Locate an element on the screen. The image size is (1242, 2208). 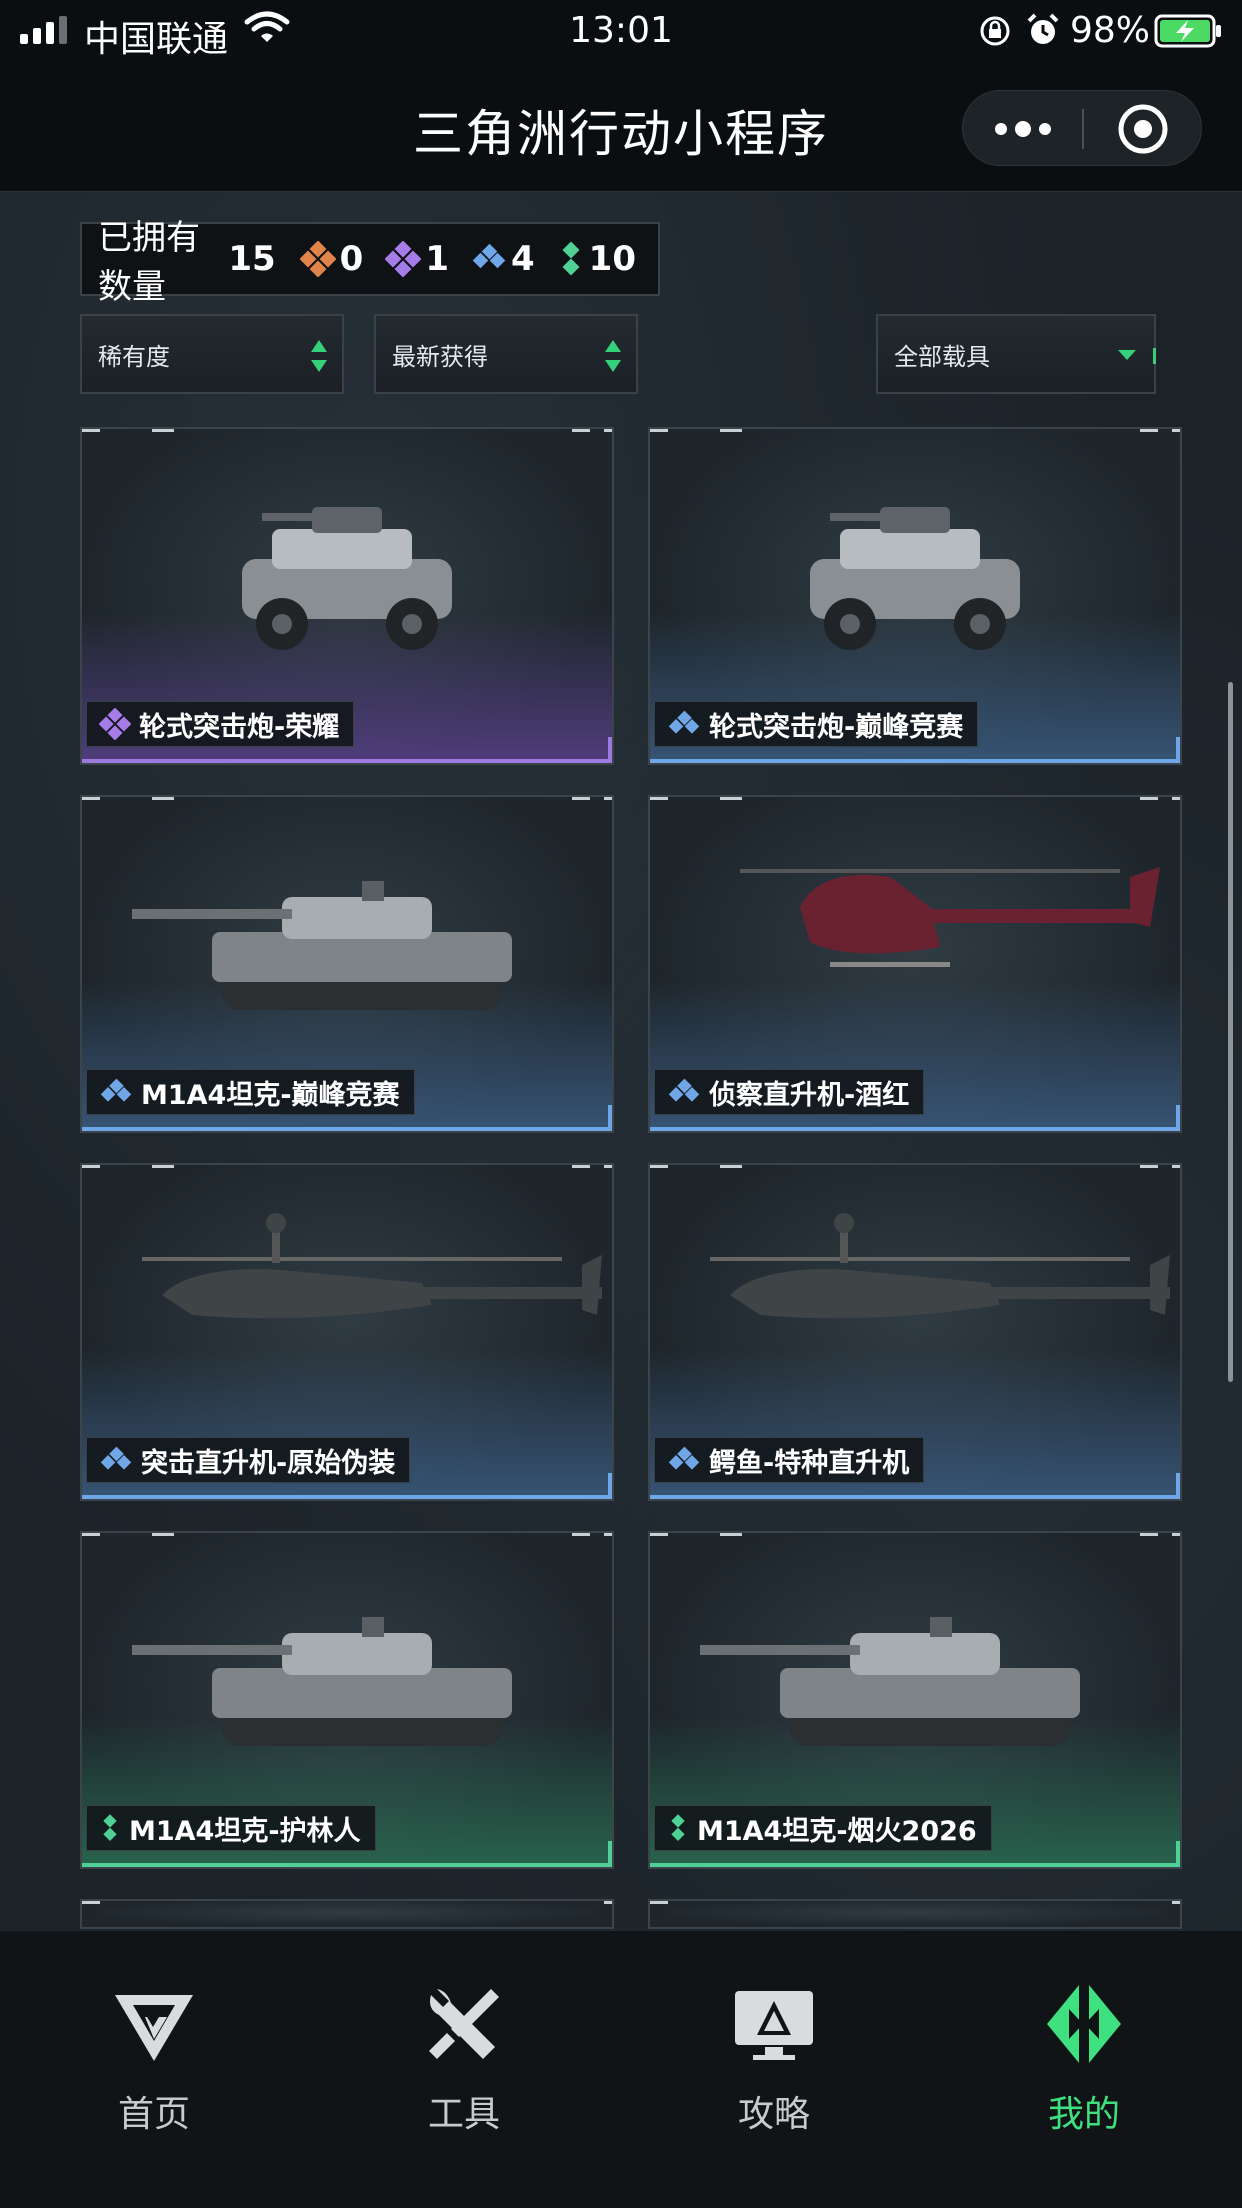
vehicle-name: M1A4坦克-护林人 is located at coordinates (245, 1831).